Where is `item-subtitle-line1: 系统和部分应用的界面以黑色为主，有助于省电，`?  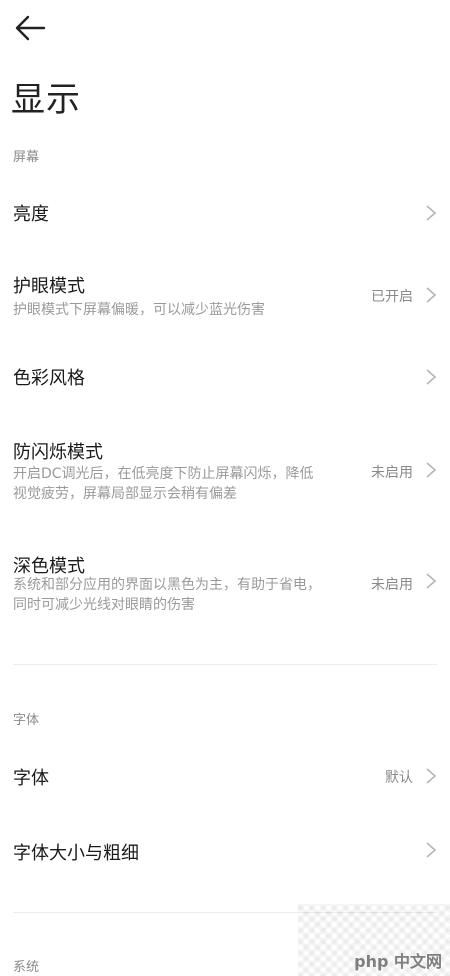 item-subtitle-line1: 系统和部分应用的界面以黑色为主，有助于省电， is located at coordinates (167, 585).